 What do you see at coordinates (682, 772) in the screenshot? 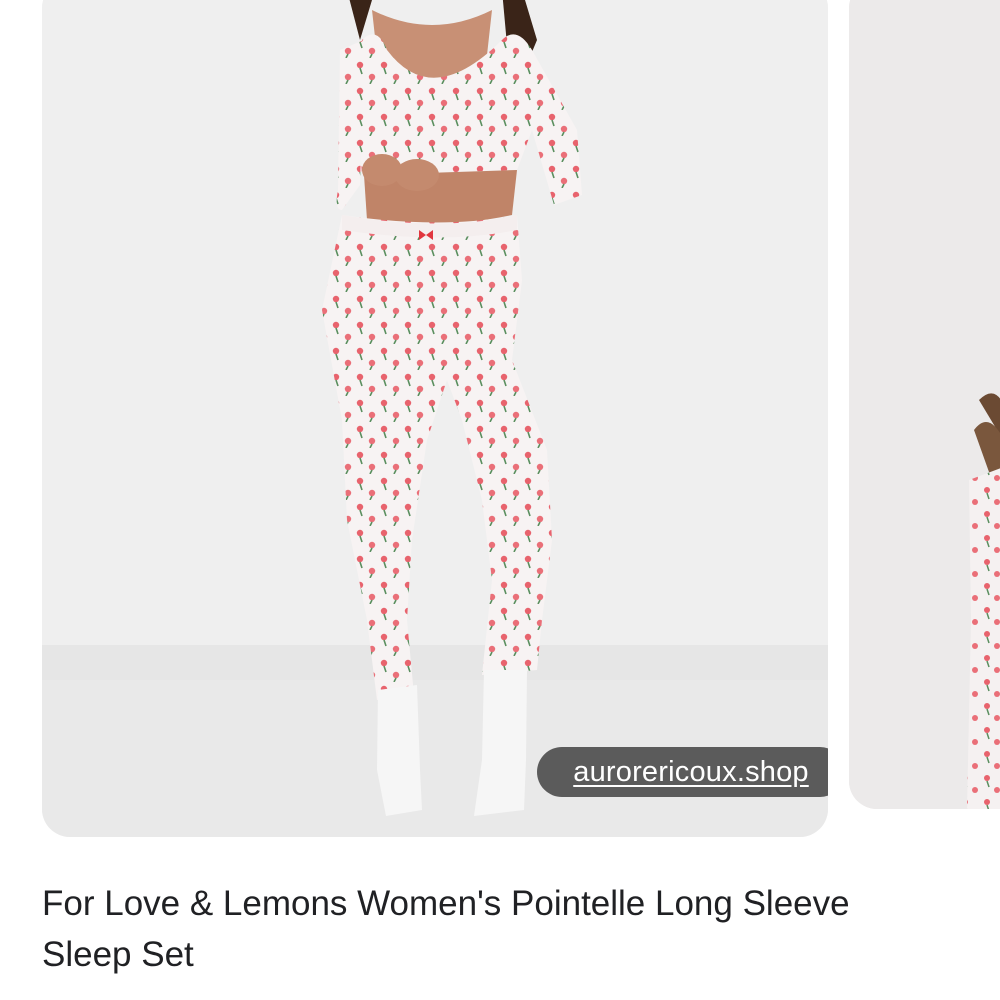
I see `source-link: aurorericoux.shop` at bounding box center [682, 772].